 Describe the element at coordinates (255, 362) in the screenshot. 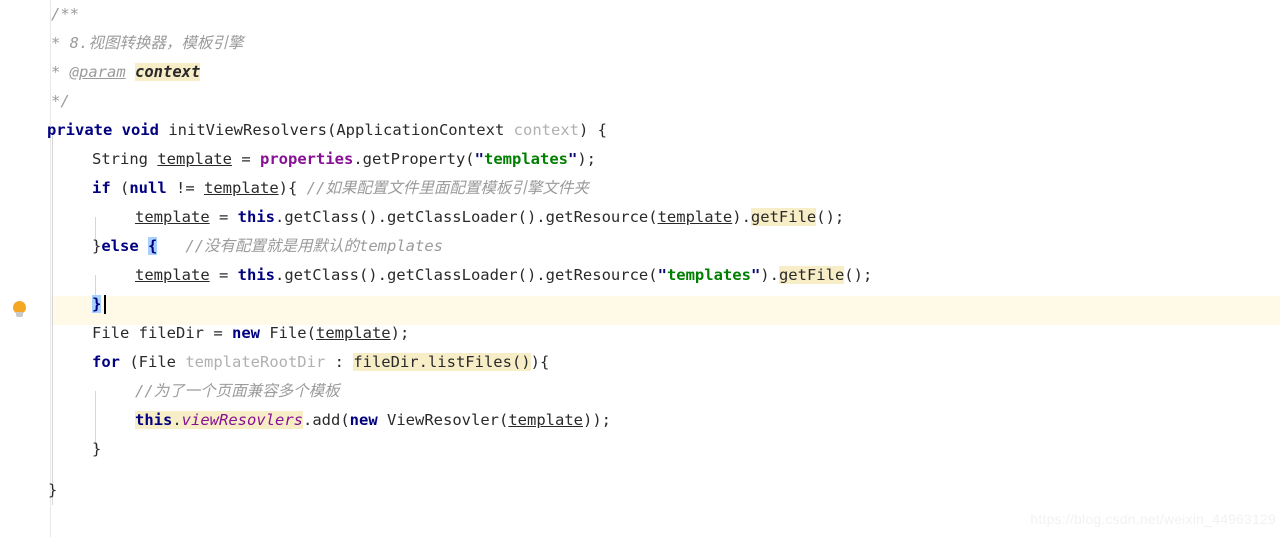

I see `loop-var: templateRootDir` at that location.